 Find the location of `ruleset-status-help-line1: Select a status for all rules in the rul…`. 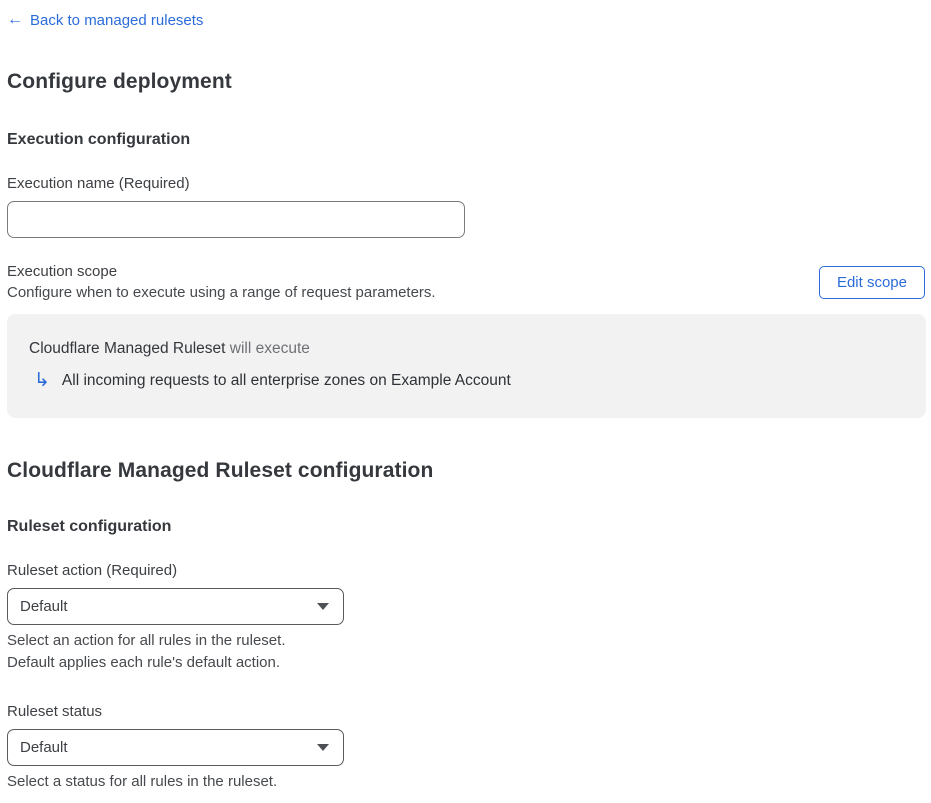

ruleset-status-help-line1: Select a status for all rules in the rul… is located at coordinates (142, 781).